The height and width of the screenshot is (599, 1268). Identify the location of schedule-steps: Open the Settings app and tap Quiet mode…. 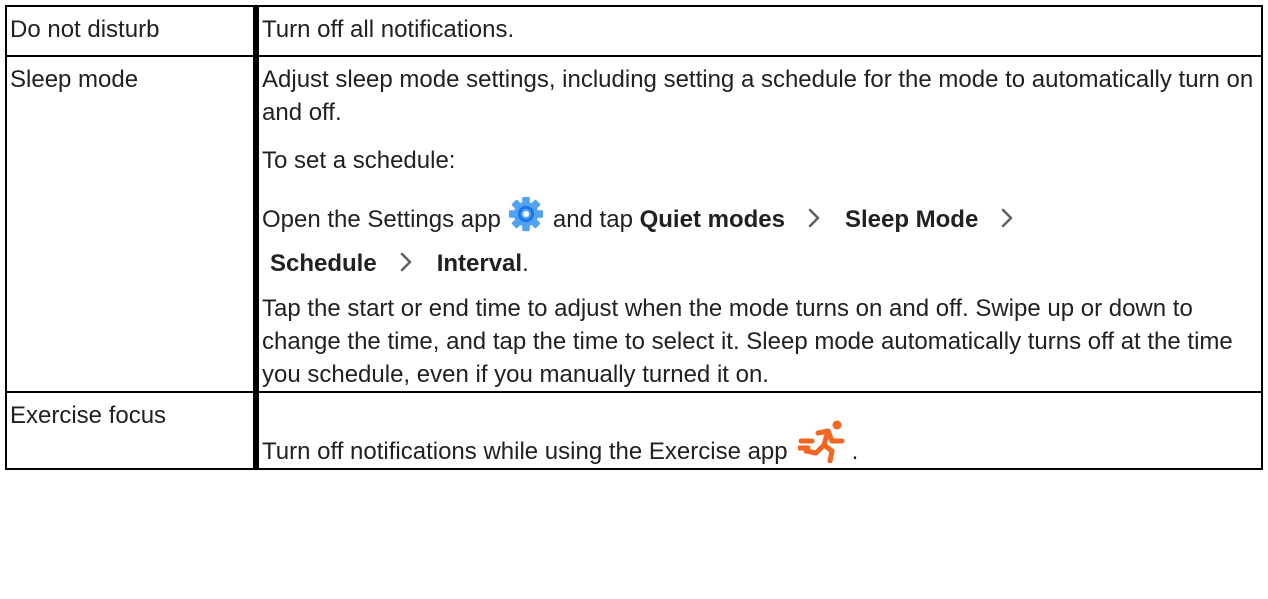
(758, 240).